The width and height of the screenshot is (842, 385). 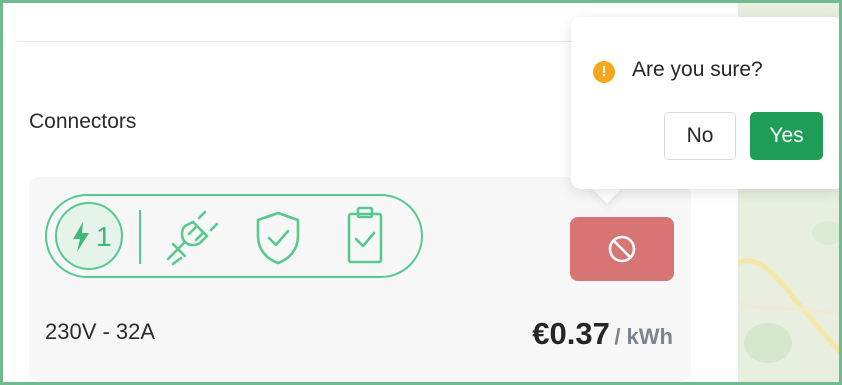 I want to click on price-value: €0.37, so click(x=571, y=333).